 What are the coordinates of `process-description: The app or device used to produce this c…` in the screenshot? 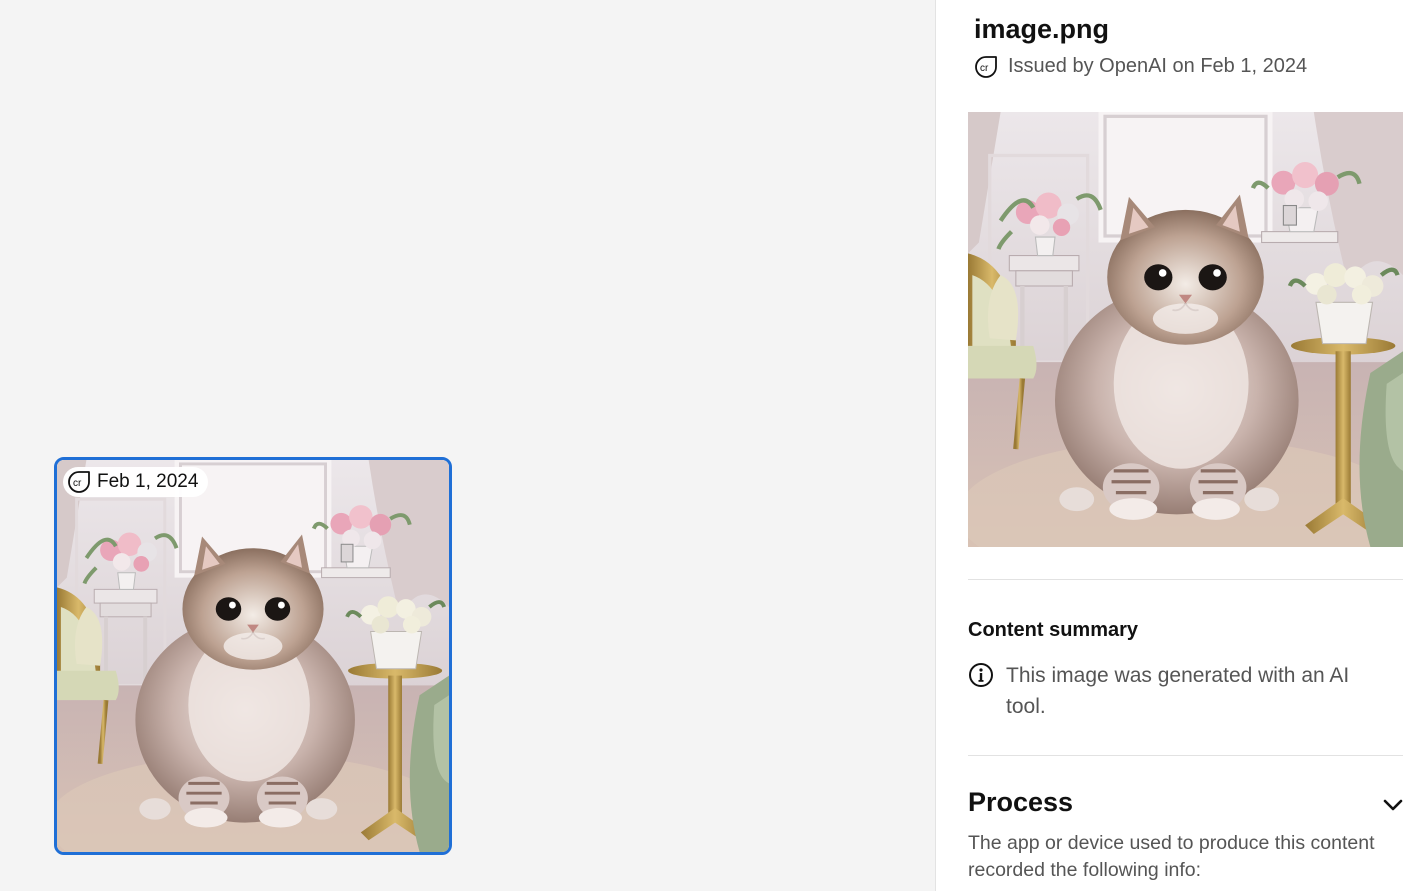 It's located at (1171, 856).